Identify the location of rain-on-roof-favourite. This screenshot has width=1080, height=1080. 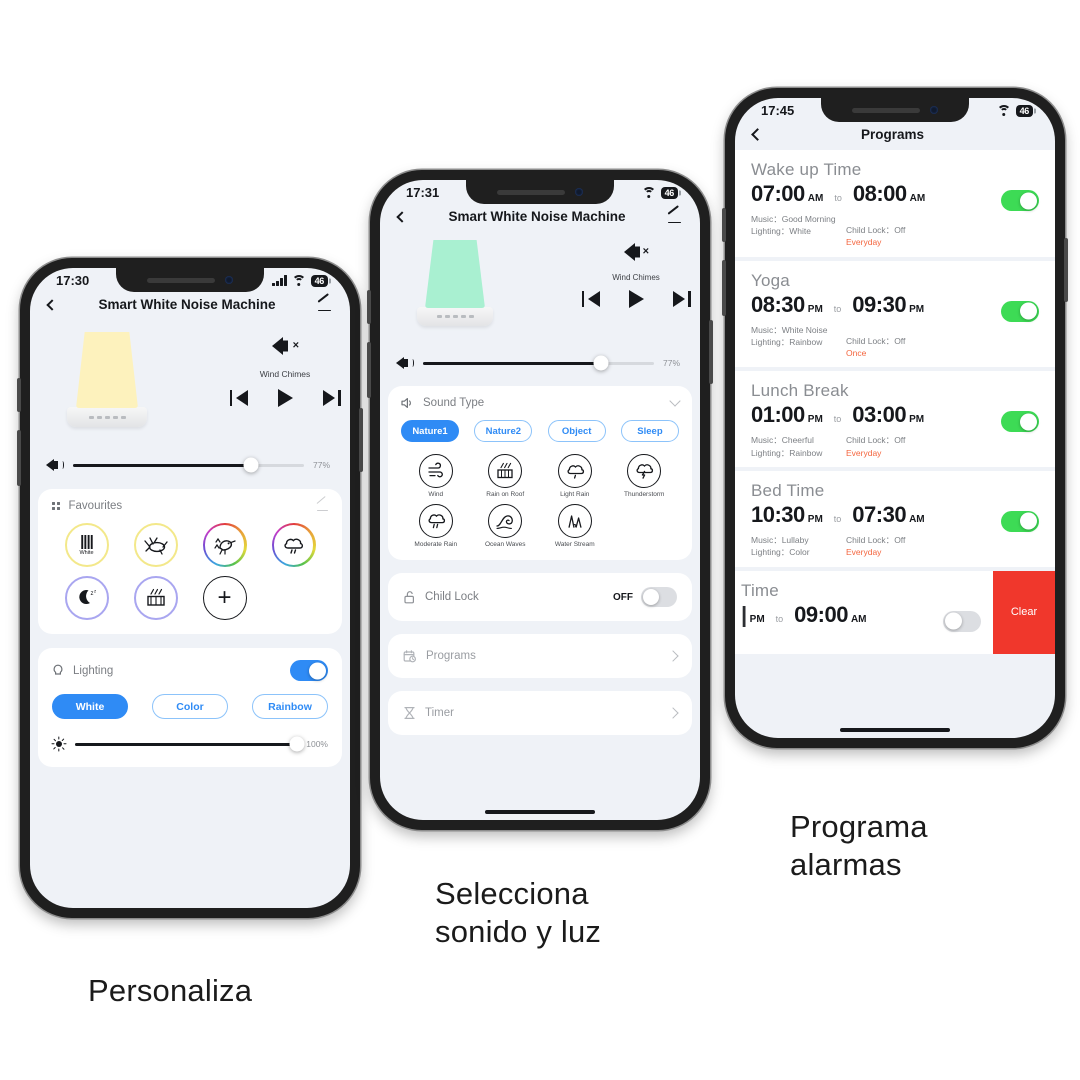
(155, 598).